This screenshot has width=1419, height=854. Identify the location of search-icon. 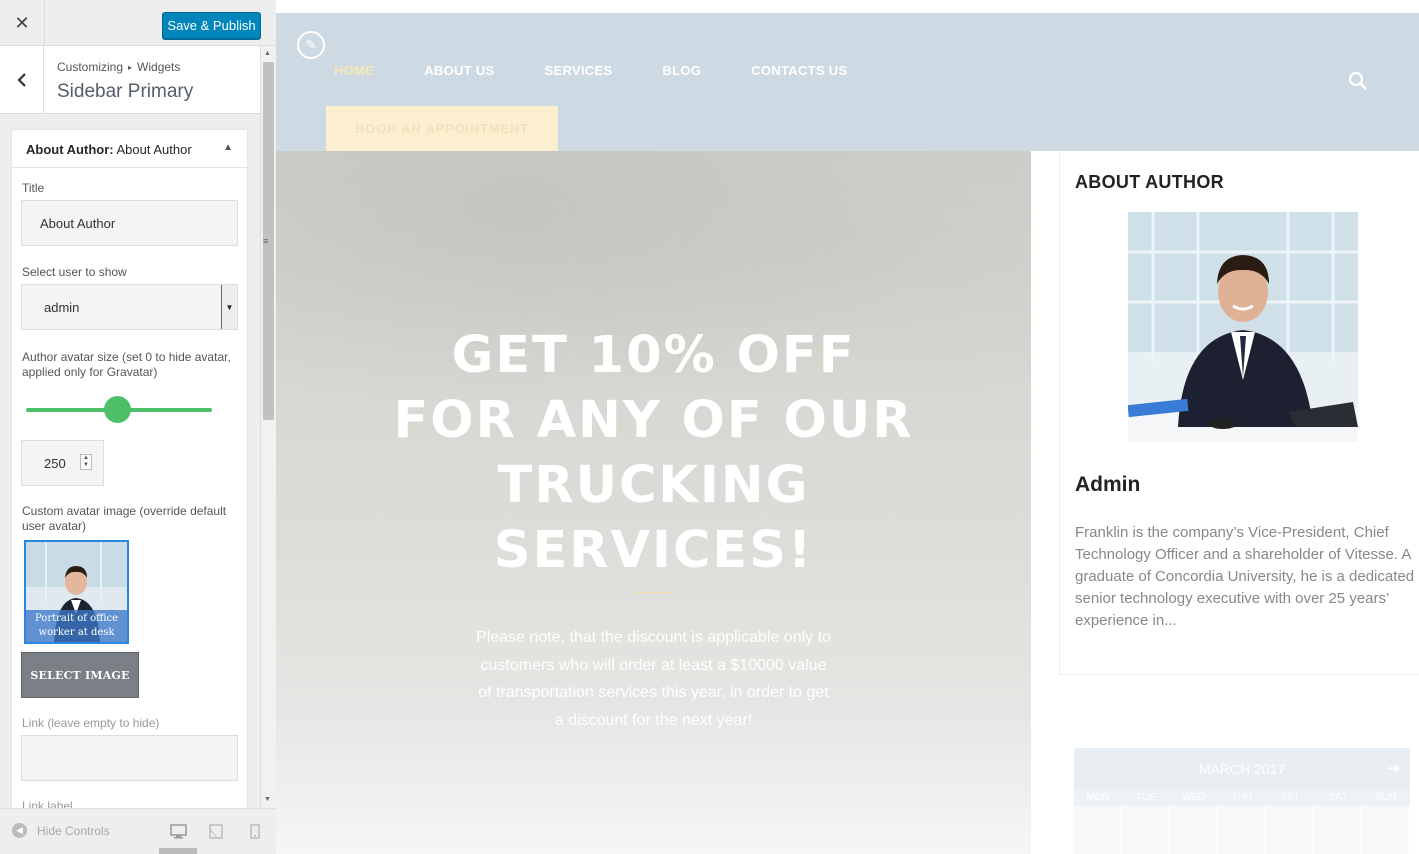
(1358, 83).